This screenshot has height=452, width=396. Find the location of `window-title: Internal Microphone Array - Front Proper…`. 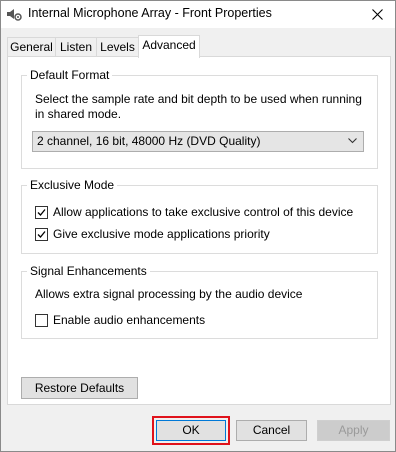

window-title: Internal Microphone Array - Front Proper… is located at coordinates (150, 13).